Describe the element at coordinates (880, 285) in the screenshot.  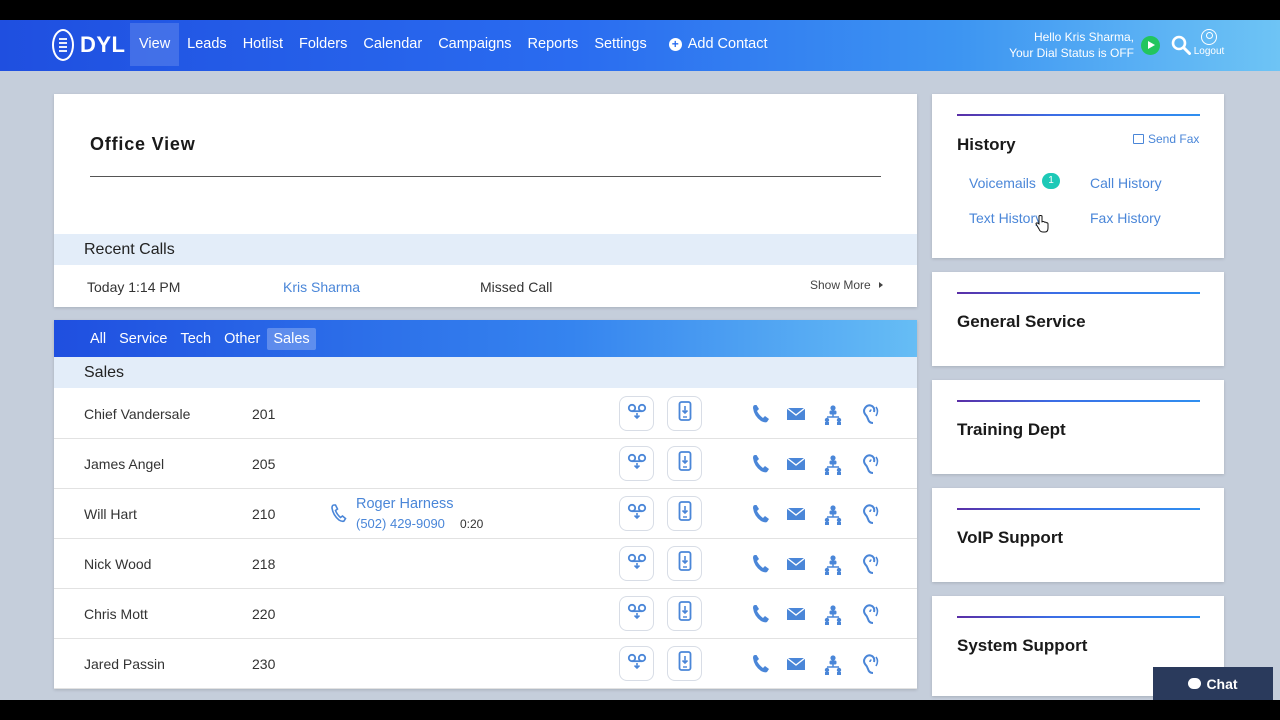
I see `caret-right-icon` at that location.